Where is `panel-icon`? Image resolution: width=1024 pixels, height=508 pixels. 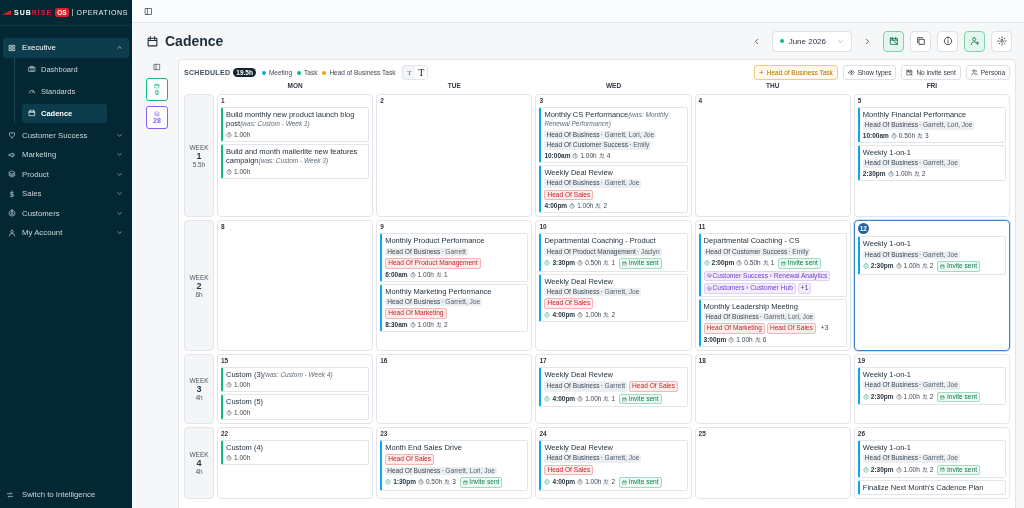 panel-icon is located at coordinates (157, 67).